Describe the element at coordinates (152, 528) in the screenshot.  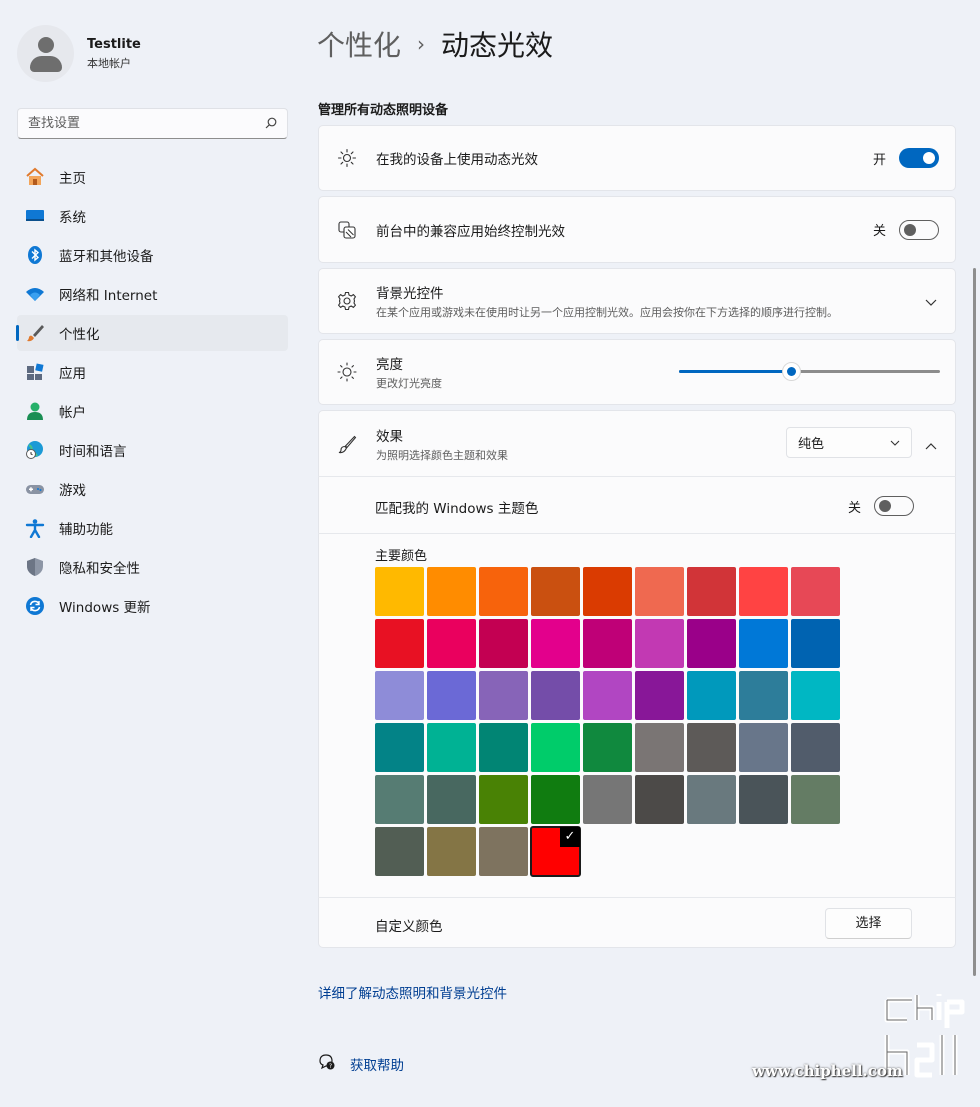
I see `sidebar-item-accessibility: 辅助功能` at that location.